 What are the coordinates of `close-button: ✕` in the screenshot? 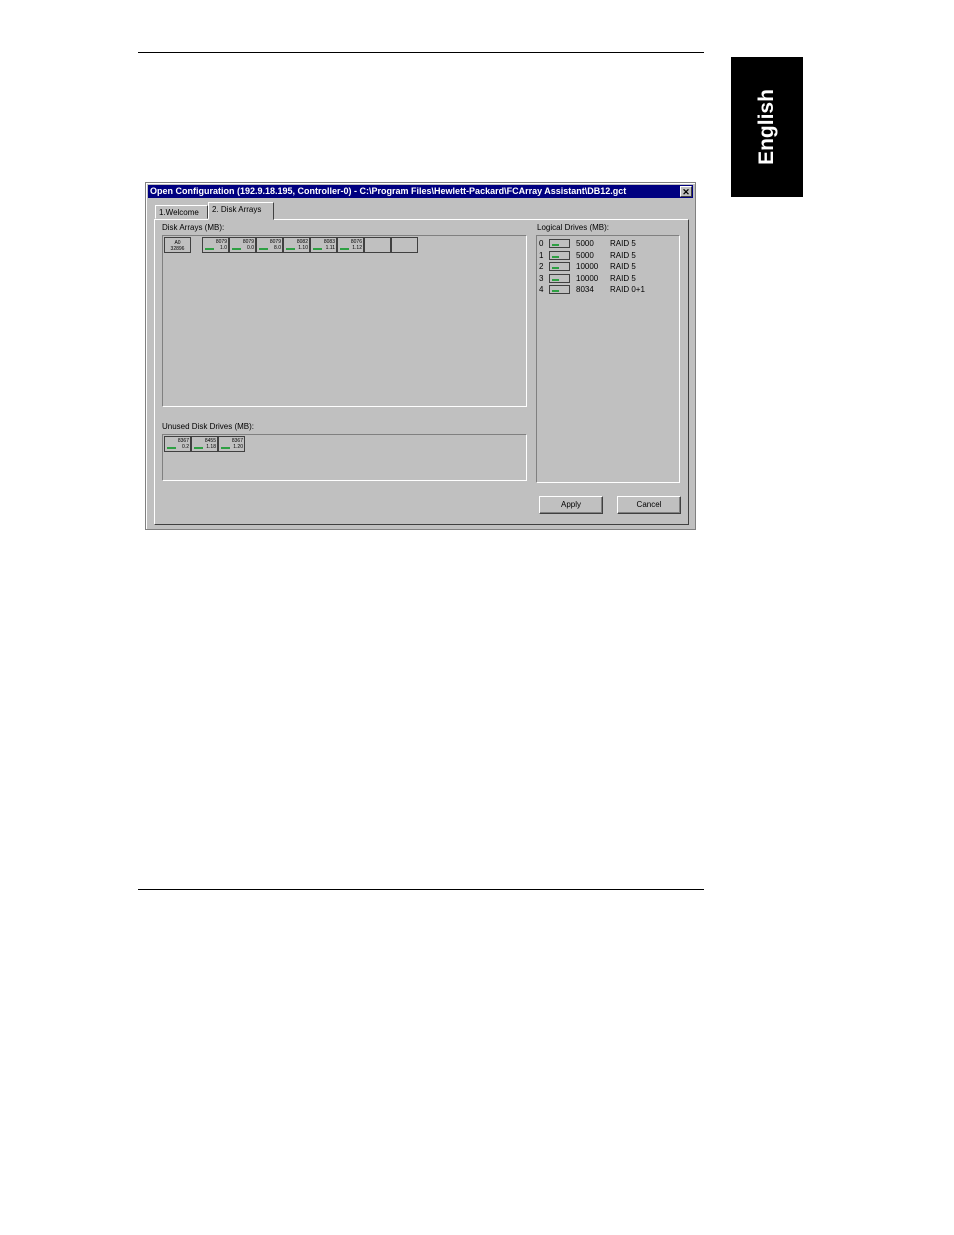 It's located at (686, 191).